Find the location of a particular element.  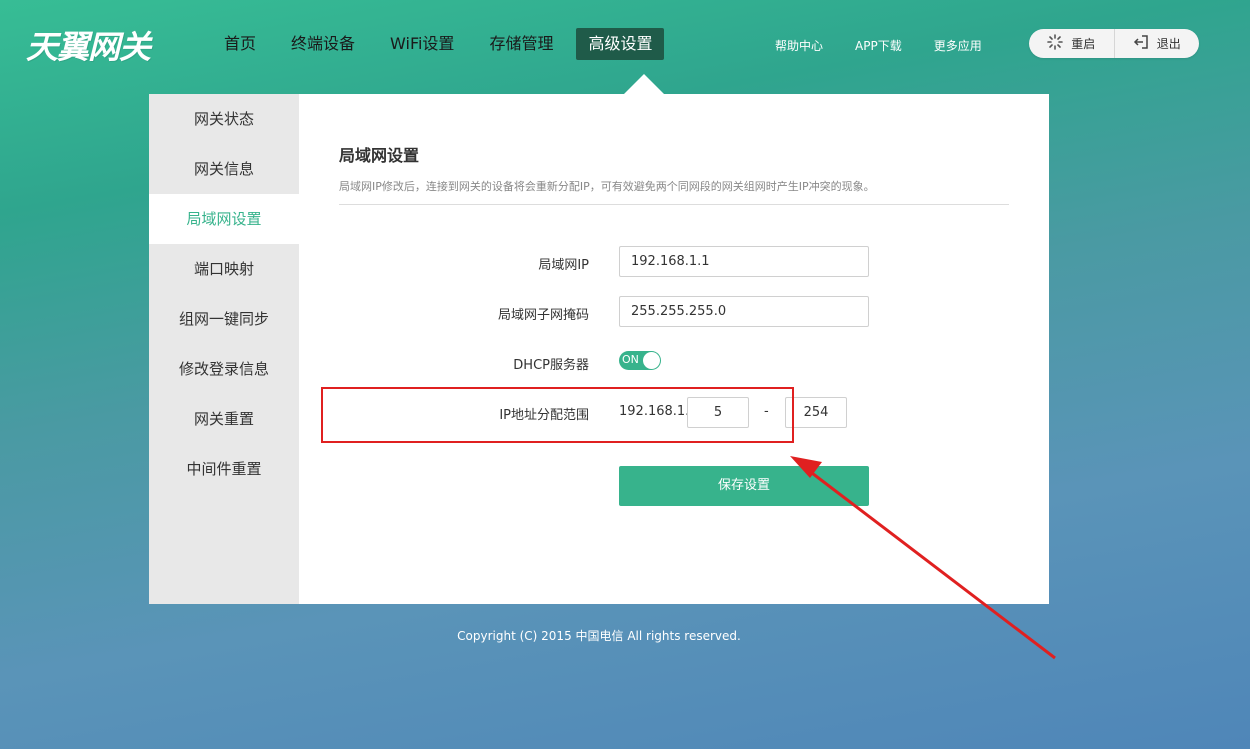

reboot-button: 重启 is located at coordinates (1071, 43).